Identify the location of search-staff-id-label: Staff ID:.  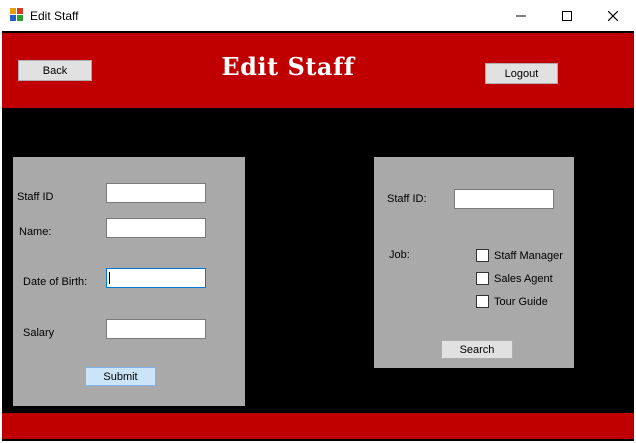
(407, 199).